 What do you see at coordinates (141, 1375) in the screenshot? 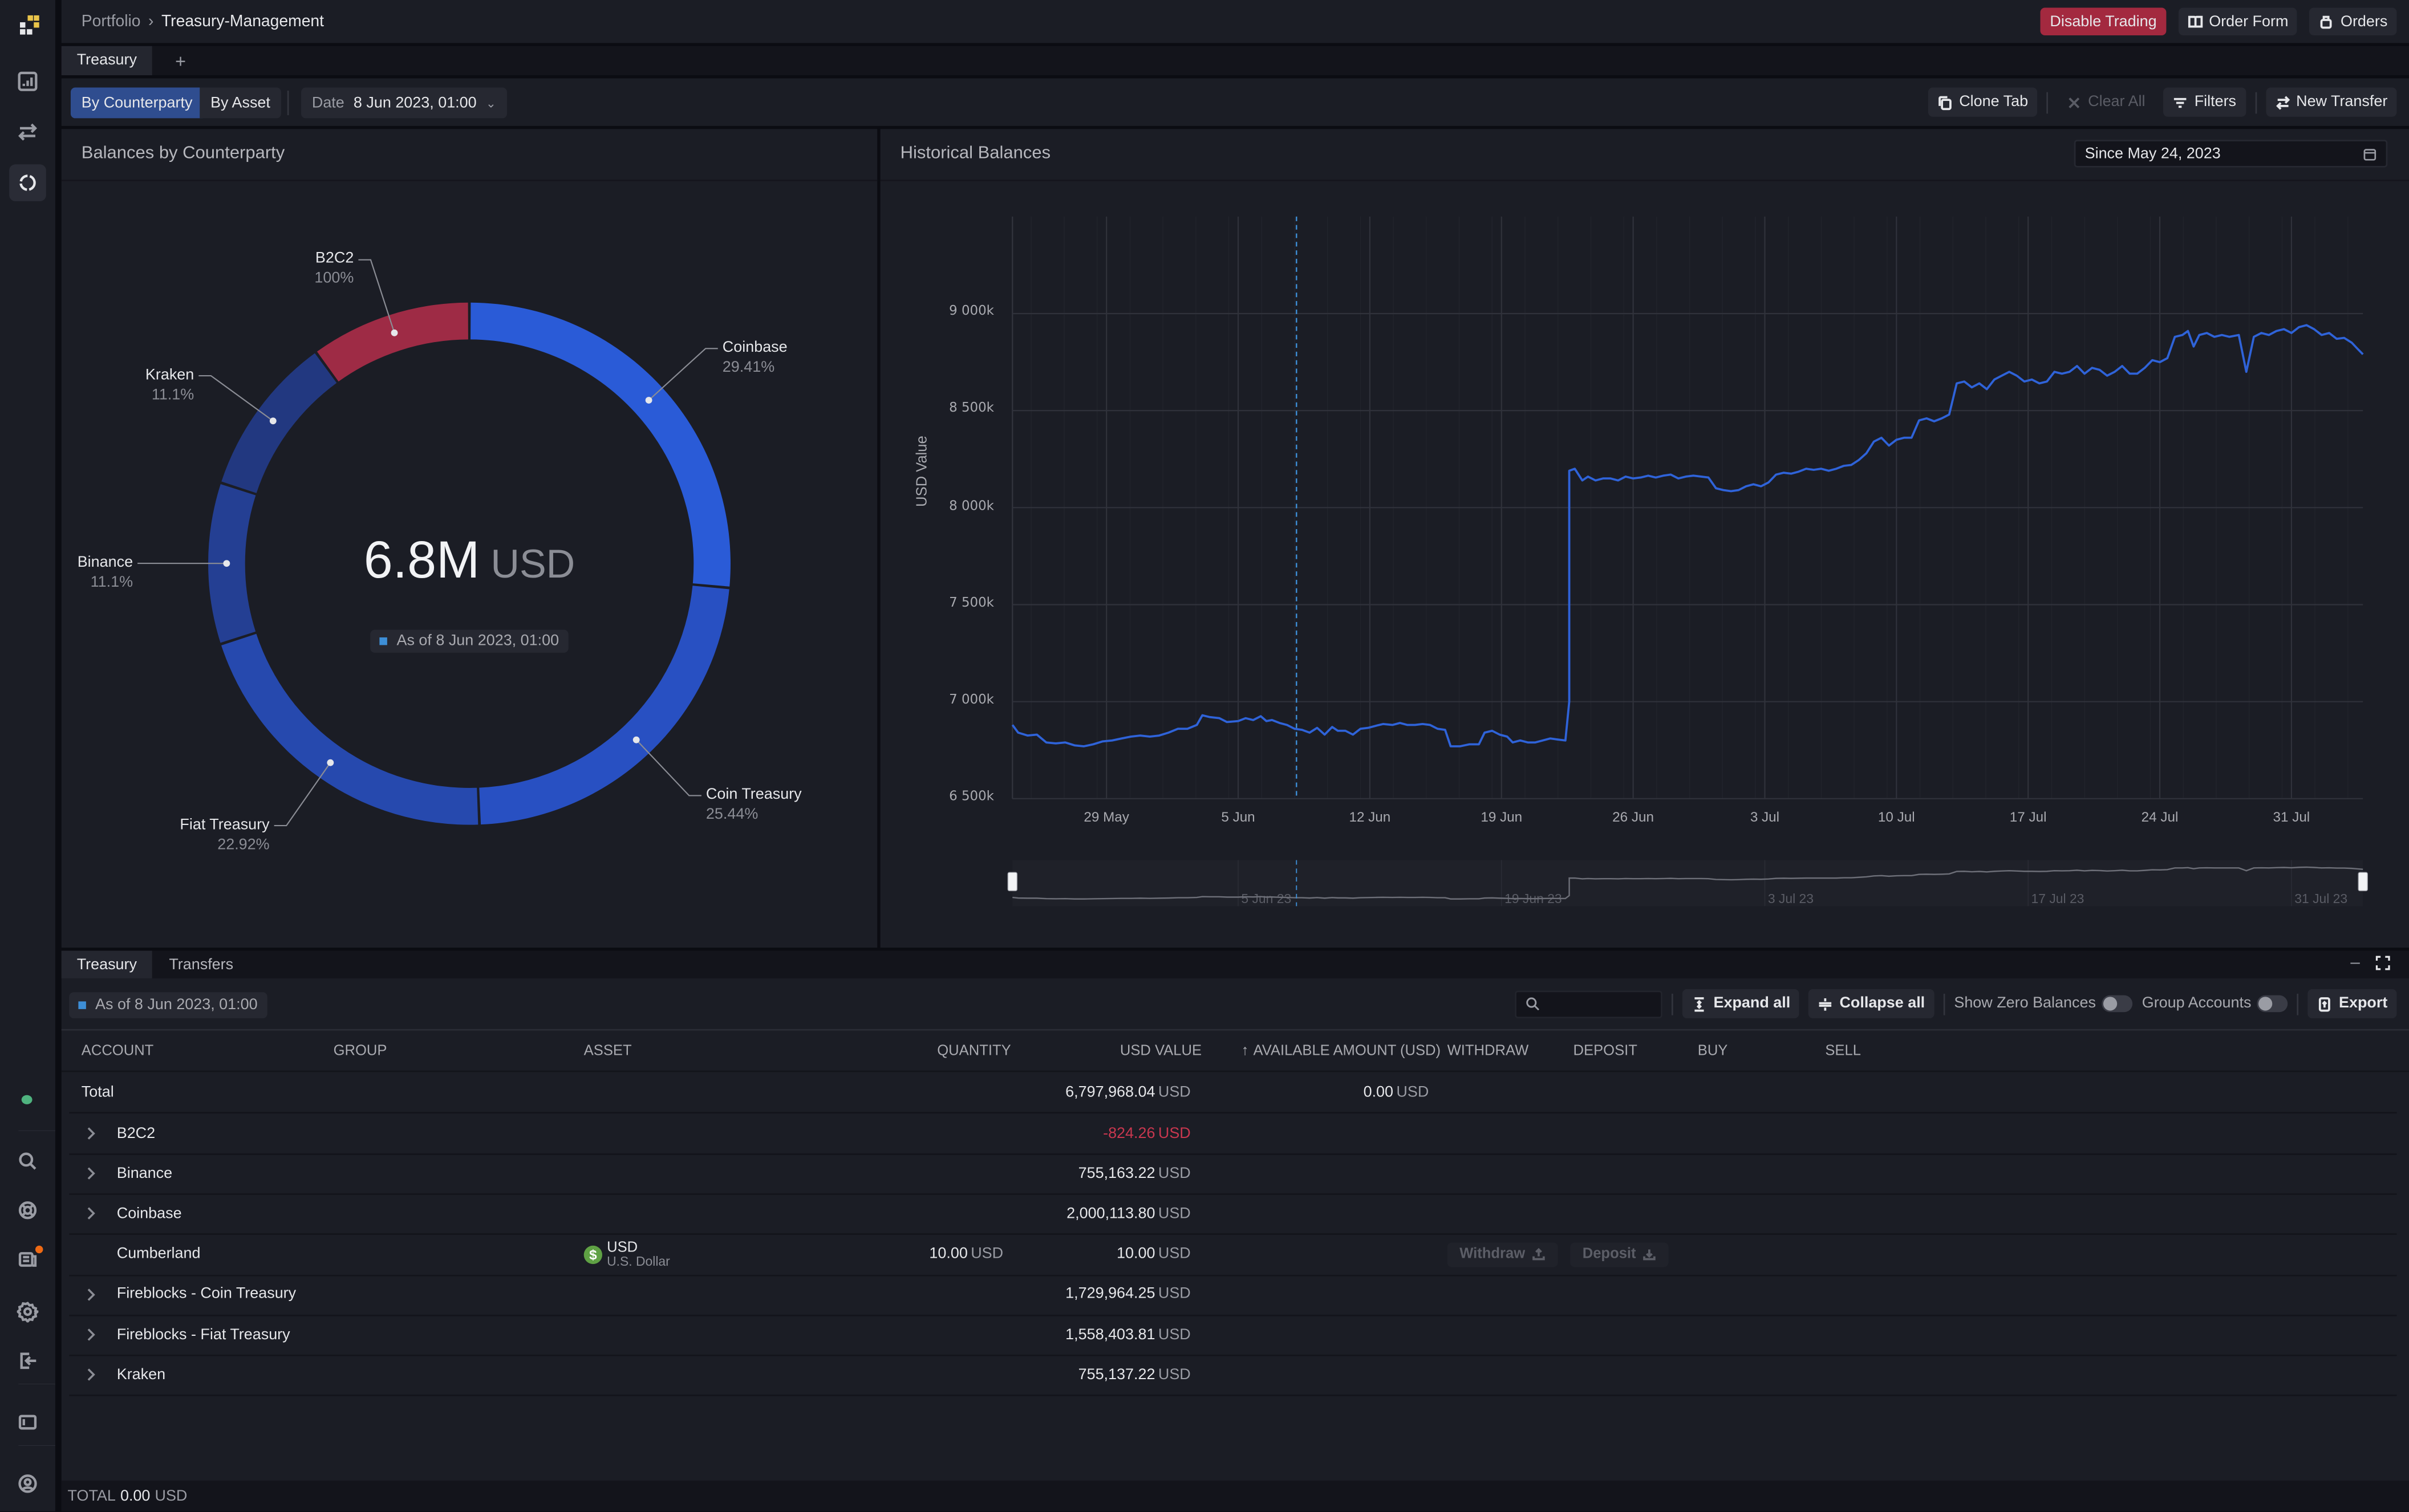
I see `account-name: Kraken` at bounding box center [141, 1375].